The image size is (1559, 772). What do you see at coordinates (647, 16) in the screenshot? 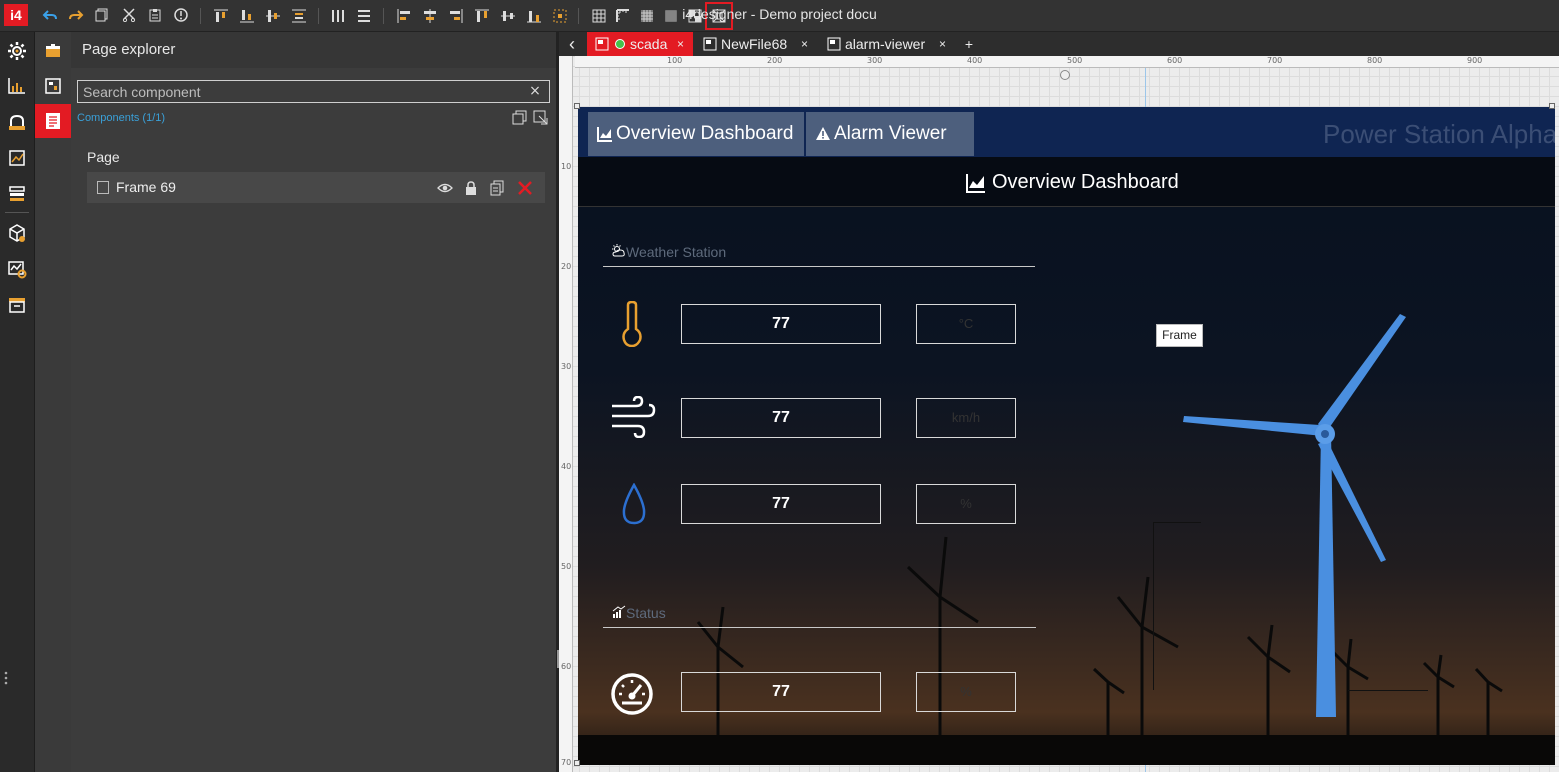
I see `grid-dense-icon` at bounding box center [647, 16].